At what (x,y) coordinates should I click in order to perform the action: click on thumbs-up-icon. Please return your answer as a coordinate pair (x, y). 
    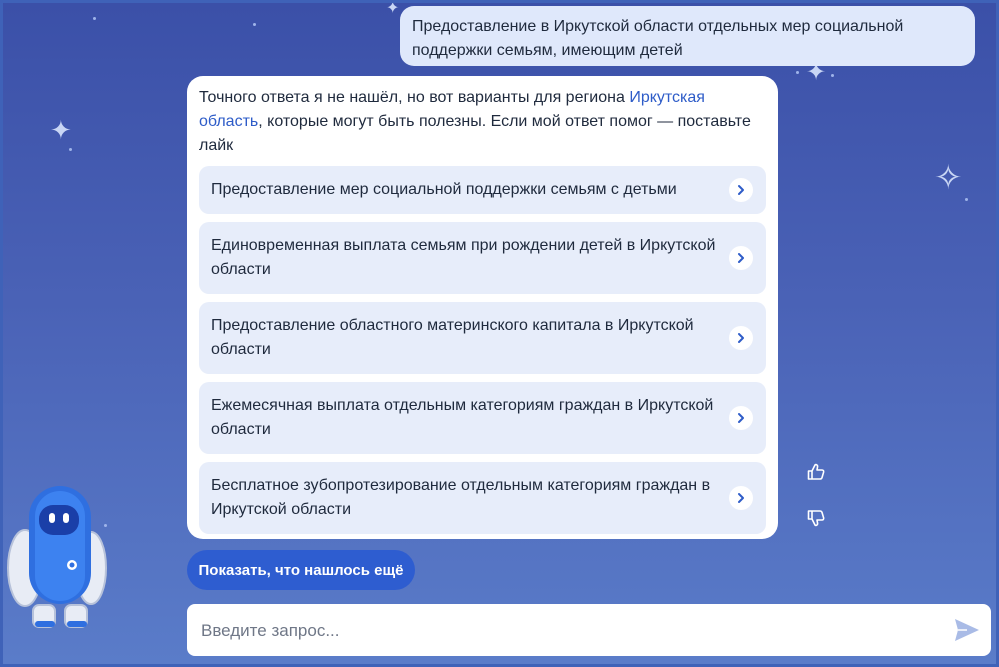
    Looking at the image, I should click on (816, 474).